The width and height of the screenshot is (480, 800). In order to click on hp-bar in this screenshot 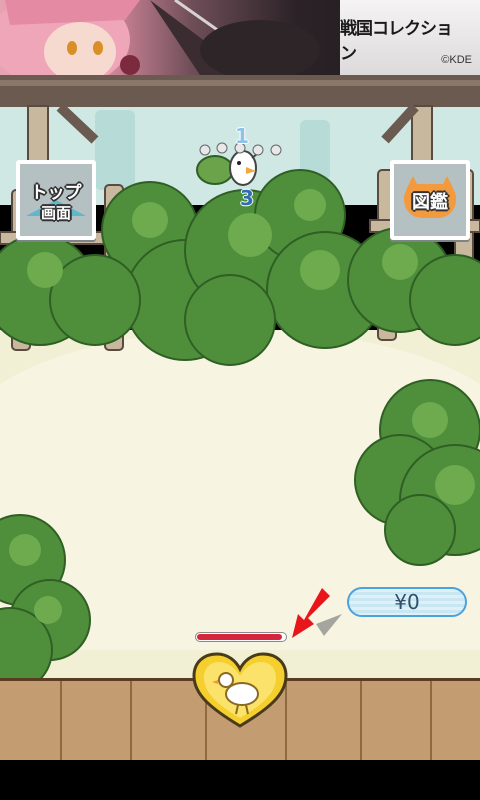, I will do `click(241, 637)`.